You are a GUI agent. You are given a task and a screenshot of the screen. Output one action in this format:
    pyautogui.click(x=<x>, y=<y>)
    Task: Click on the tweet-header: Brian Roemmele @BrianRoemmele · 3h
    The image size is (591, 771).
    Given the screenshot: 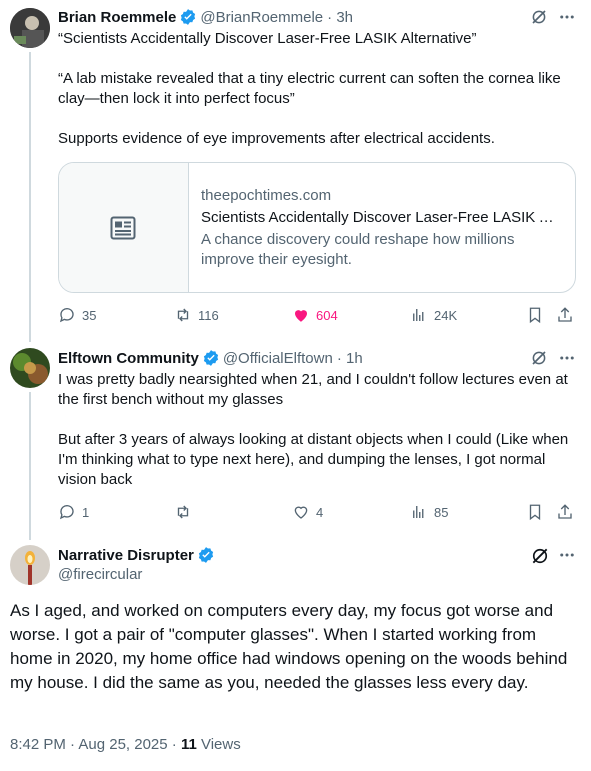 What is the action you would take?
    pyautogui.click(x=205, y=17)
    